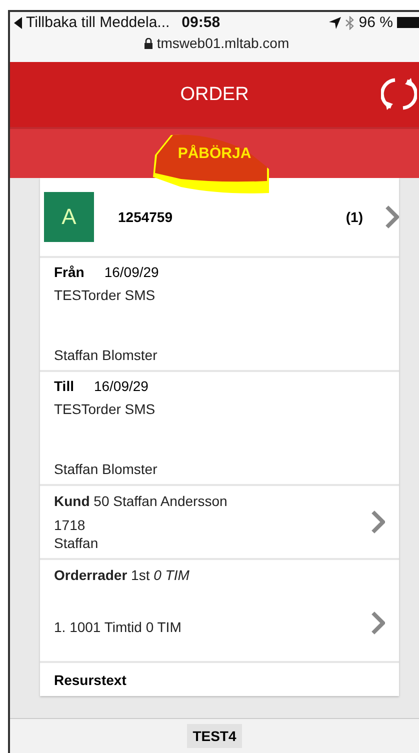 The height and width of the screenshot is (753, 419). Describe the element at coordinates (214, 736) in the screenshot. I see `footer-tag: TEST4` at that location.